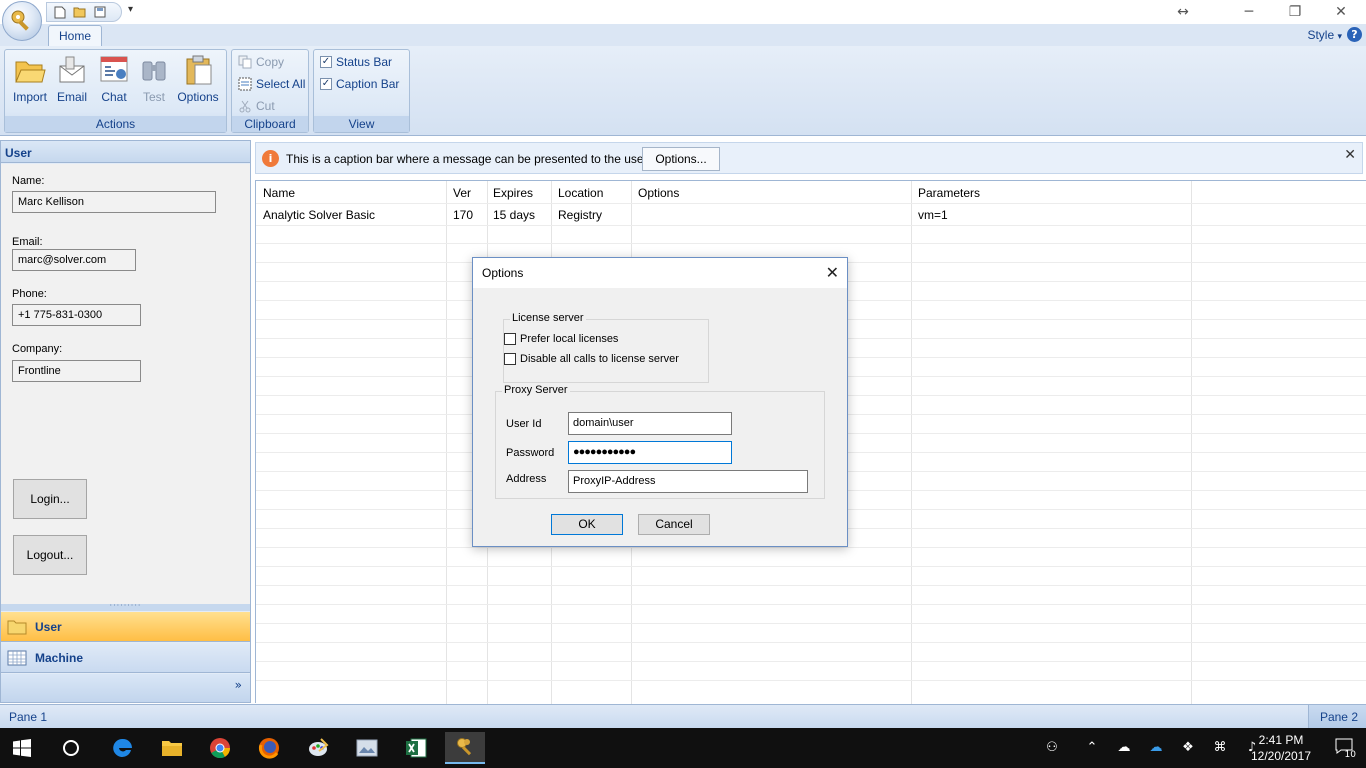 This screenshot has width=1366, height=768. Describe the element at coordinates (599, 359) in the screenshot. I see `disable-calls-label: Disable all calls to license server` at that location.